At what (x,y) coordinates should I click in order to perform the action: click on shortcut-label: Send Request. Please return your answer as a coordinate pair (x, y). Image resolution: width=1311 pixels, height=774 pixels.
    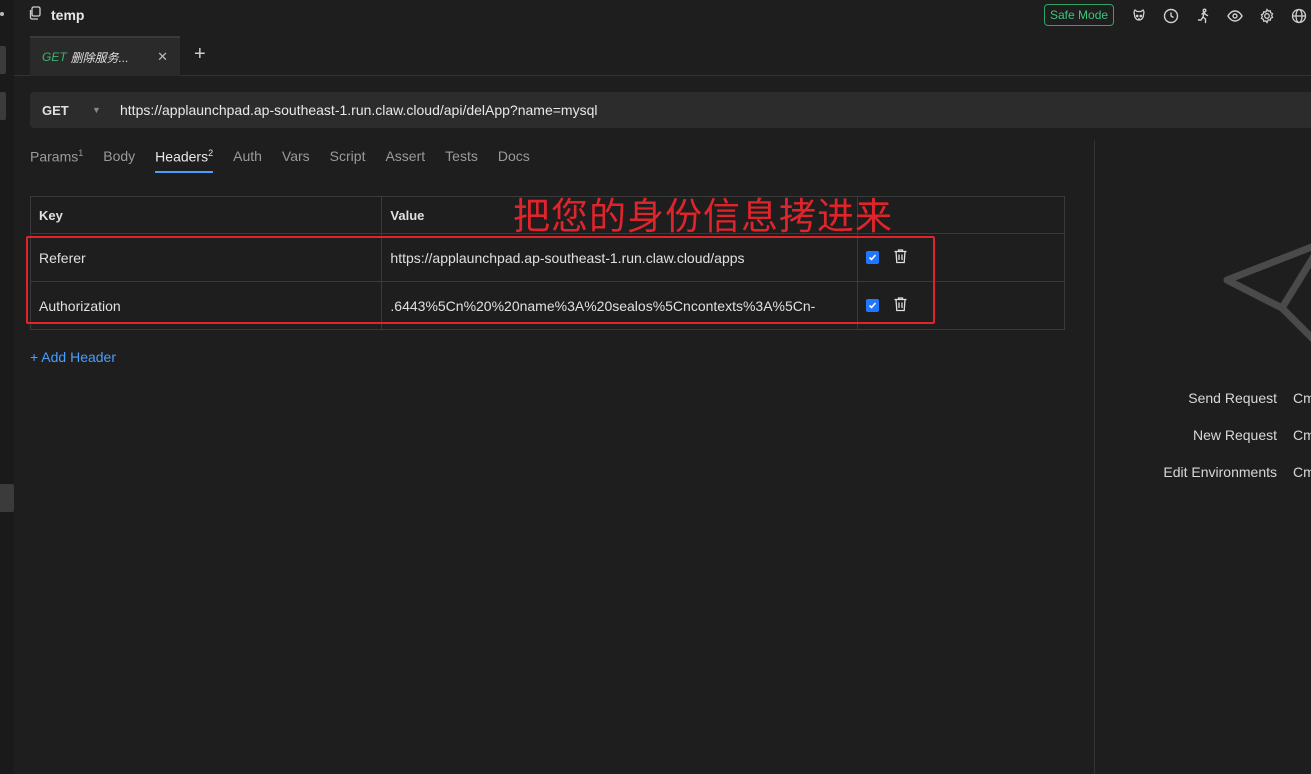
    Looking at the image, I should click on (1232, 398).